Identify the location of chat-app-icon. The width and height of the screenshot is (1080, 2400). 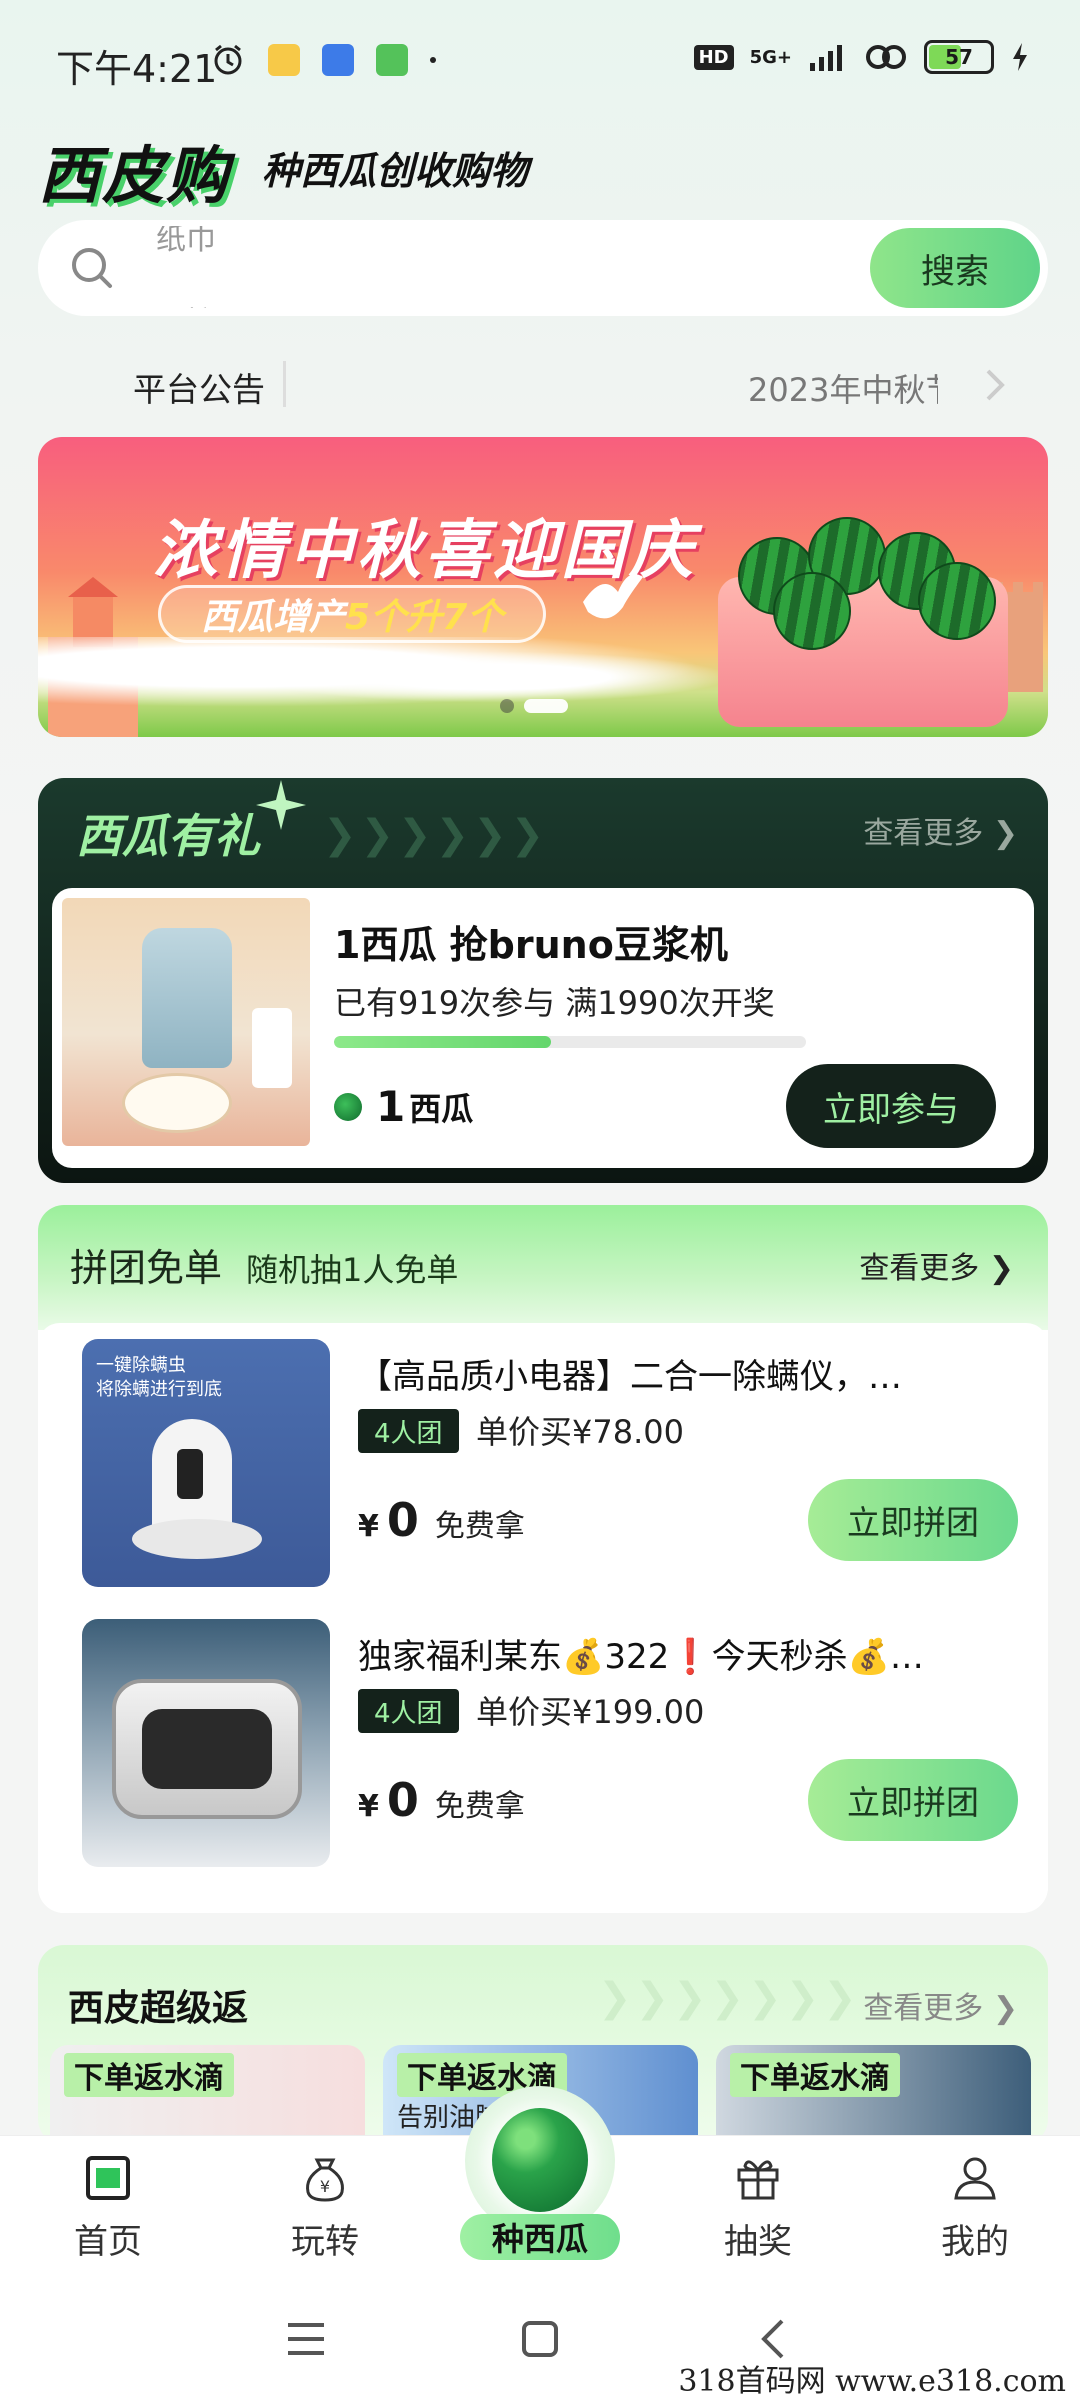
(338, 60).